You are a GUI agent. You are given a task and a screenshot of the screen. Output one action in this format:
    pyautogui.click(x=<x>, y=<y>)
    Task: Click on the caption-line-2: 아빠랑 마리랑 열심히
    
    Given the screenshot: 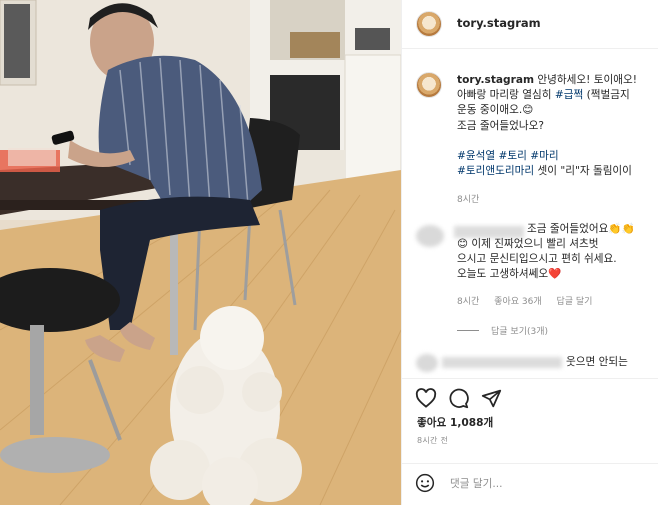 What is the action you would take?
    pyautogui.click(x=506, y=95)
    